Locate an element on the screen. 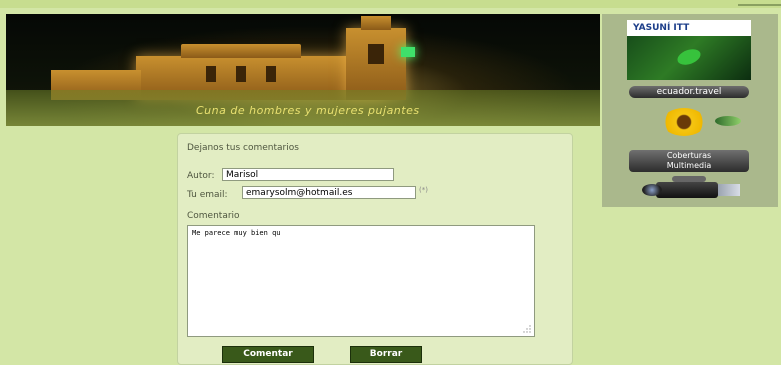  ecuador-travel-link: ecuador.travel is located at coordinates (689, 92).